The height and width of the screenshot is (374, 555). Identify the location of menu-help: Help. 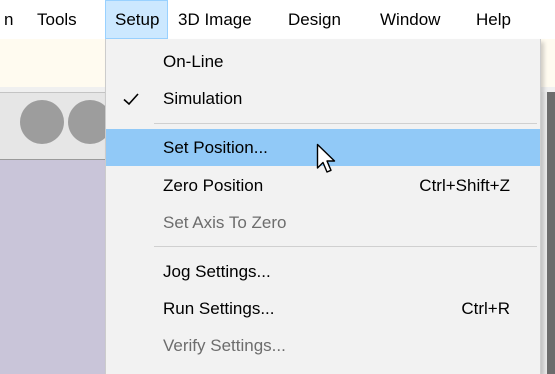
(493, 19).